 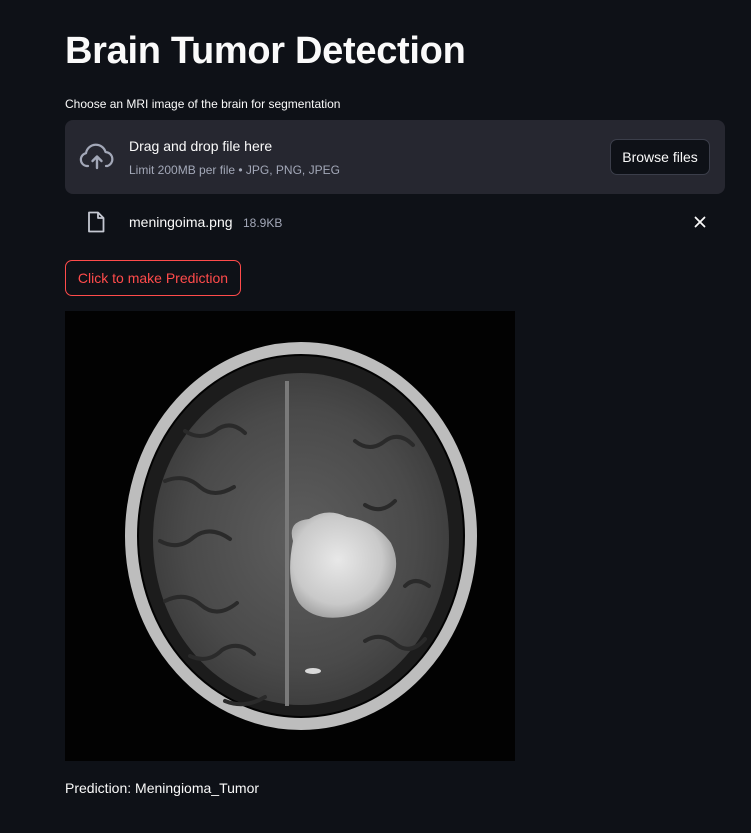 I want to click on cloud-upload-icon, so click(x=96, y=156).